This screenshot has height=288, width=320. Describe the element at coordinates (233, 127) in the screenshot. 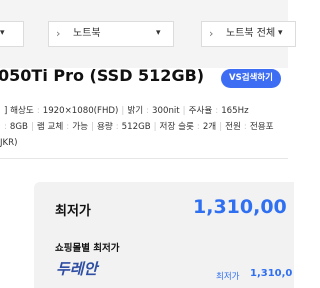

I see `spec-key: 전원` at that location.